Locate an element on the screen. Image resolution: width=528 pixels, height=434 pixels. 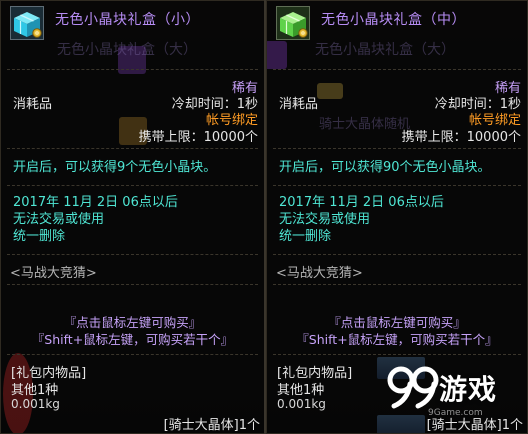
watermark-url: 9Game.com is located at coordinates (455, 413).